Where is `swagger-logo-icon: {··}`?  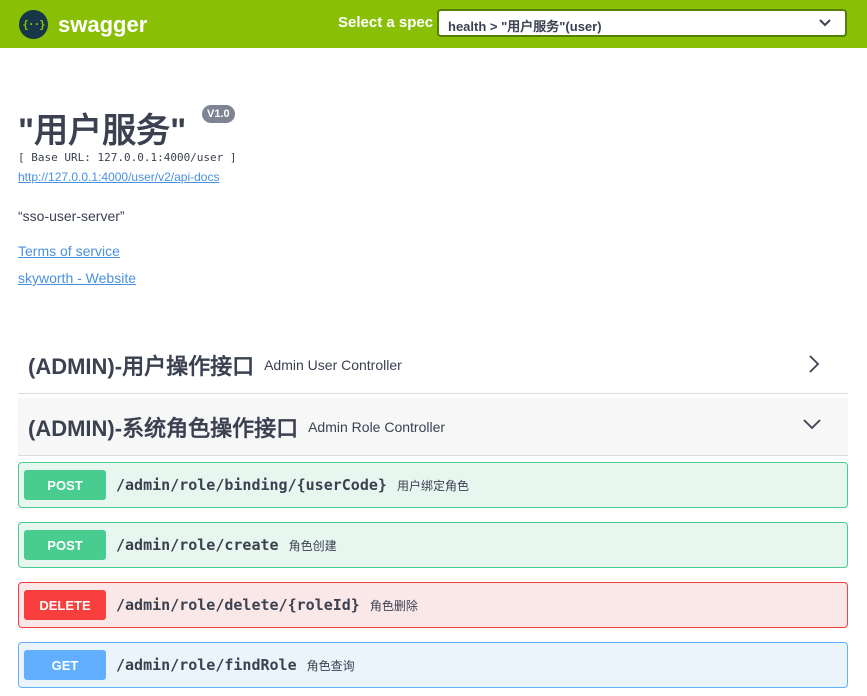
swagger-logo-icon: {··} is located at coordinates (33, 24).